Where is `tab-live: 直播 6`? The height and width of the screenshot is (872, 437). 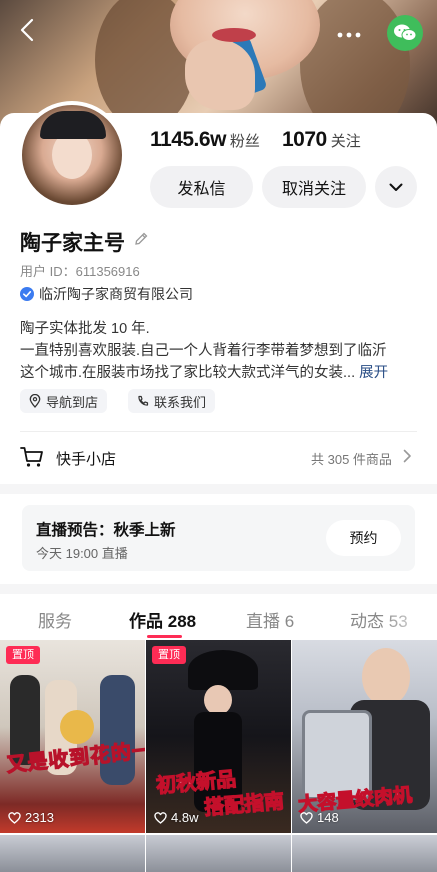
tab-live: 直播 6 is located at coordinates (270, 619).